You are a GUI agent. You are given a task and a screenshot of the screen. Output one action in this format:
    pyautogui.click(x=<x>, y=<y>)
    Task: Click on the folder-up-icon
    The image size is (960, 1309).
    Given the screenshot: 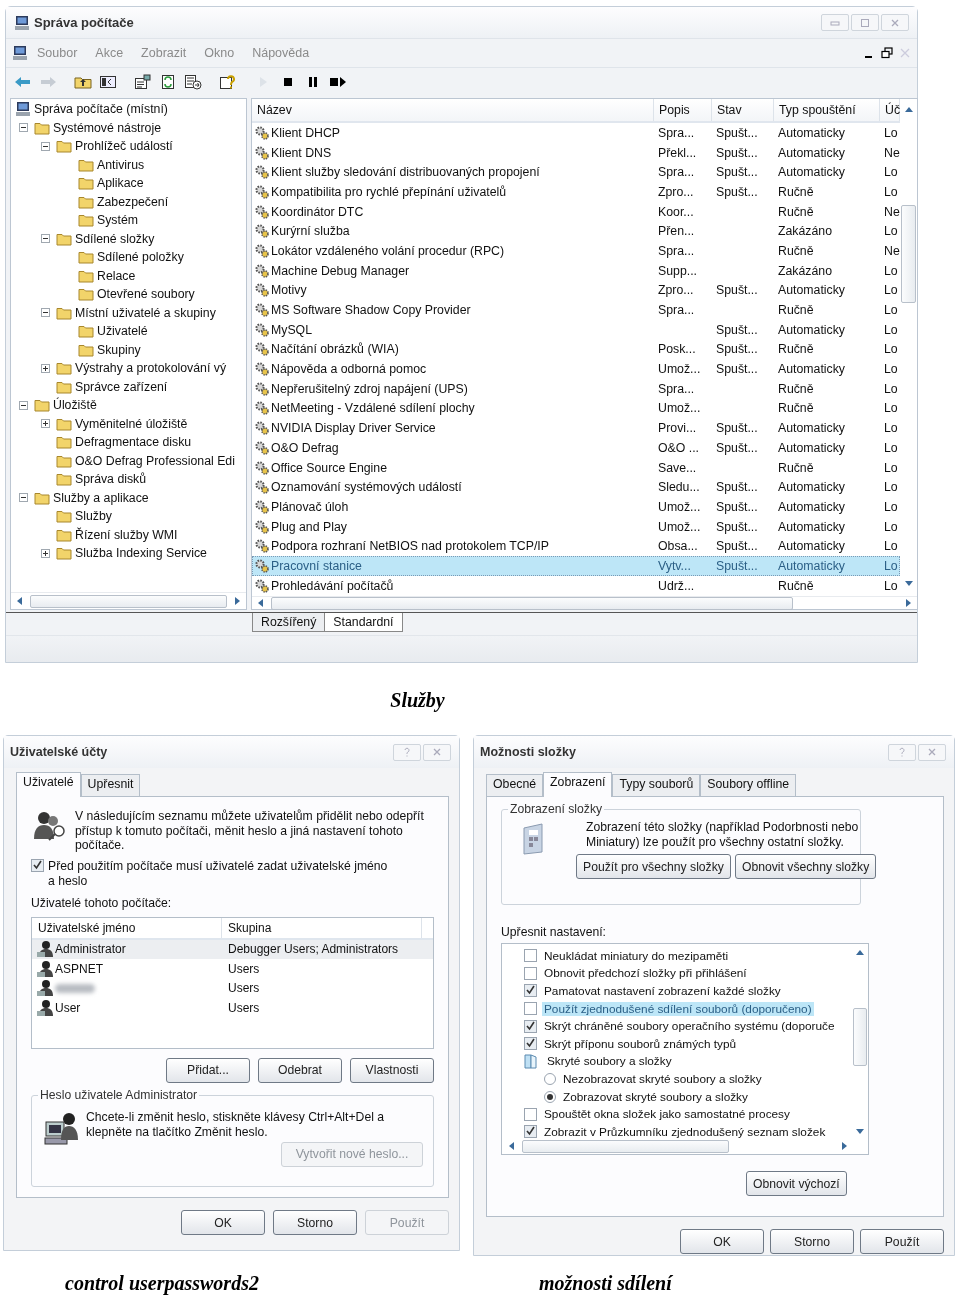 What is the action you would take?
    pyautogui.click(x=83, y=82)
    